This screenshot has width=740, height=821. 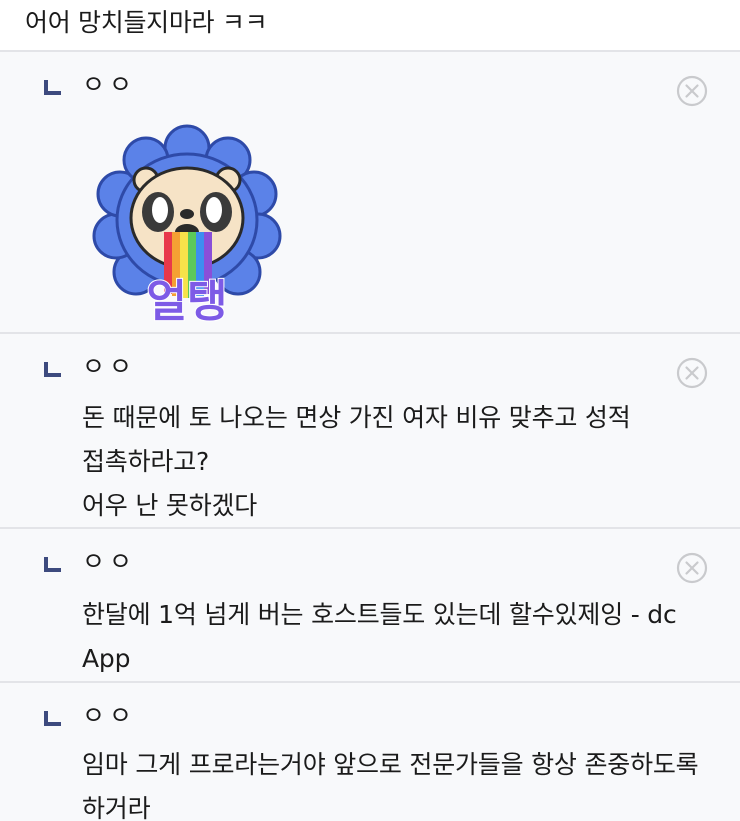 What do you see at coordinates (187, 225) in the screenshot?
I see `bear-rainbow-sticker: 얼탱` at bounding box center [187, 225].